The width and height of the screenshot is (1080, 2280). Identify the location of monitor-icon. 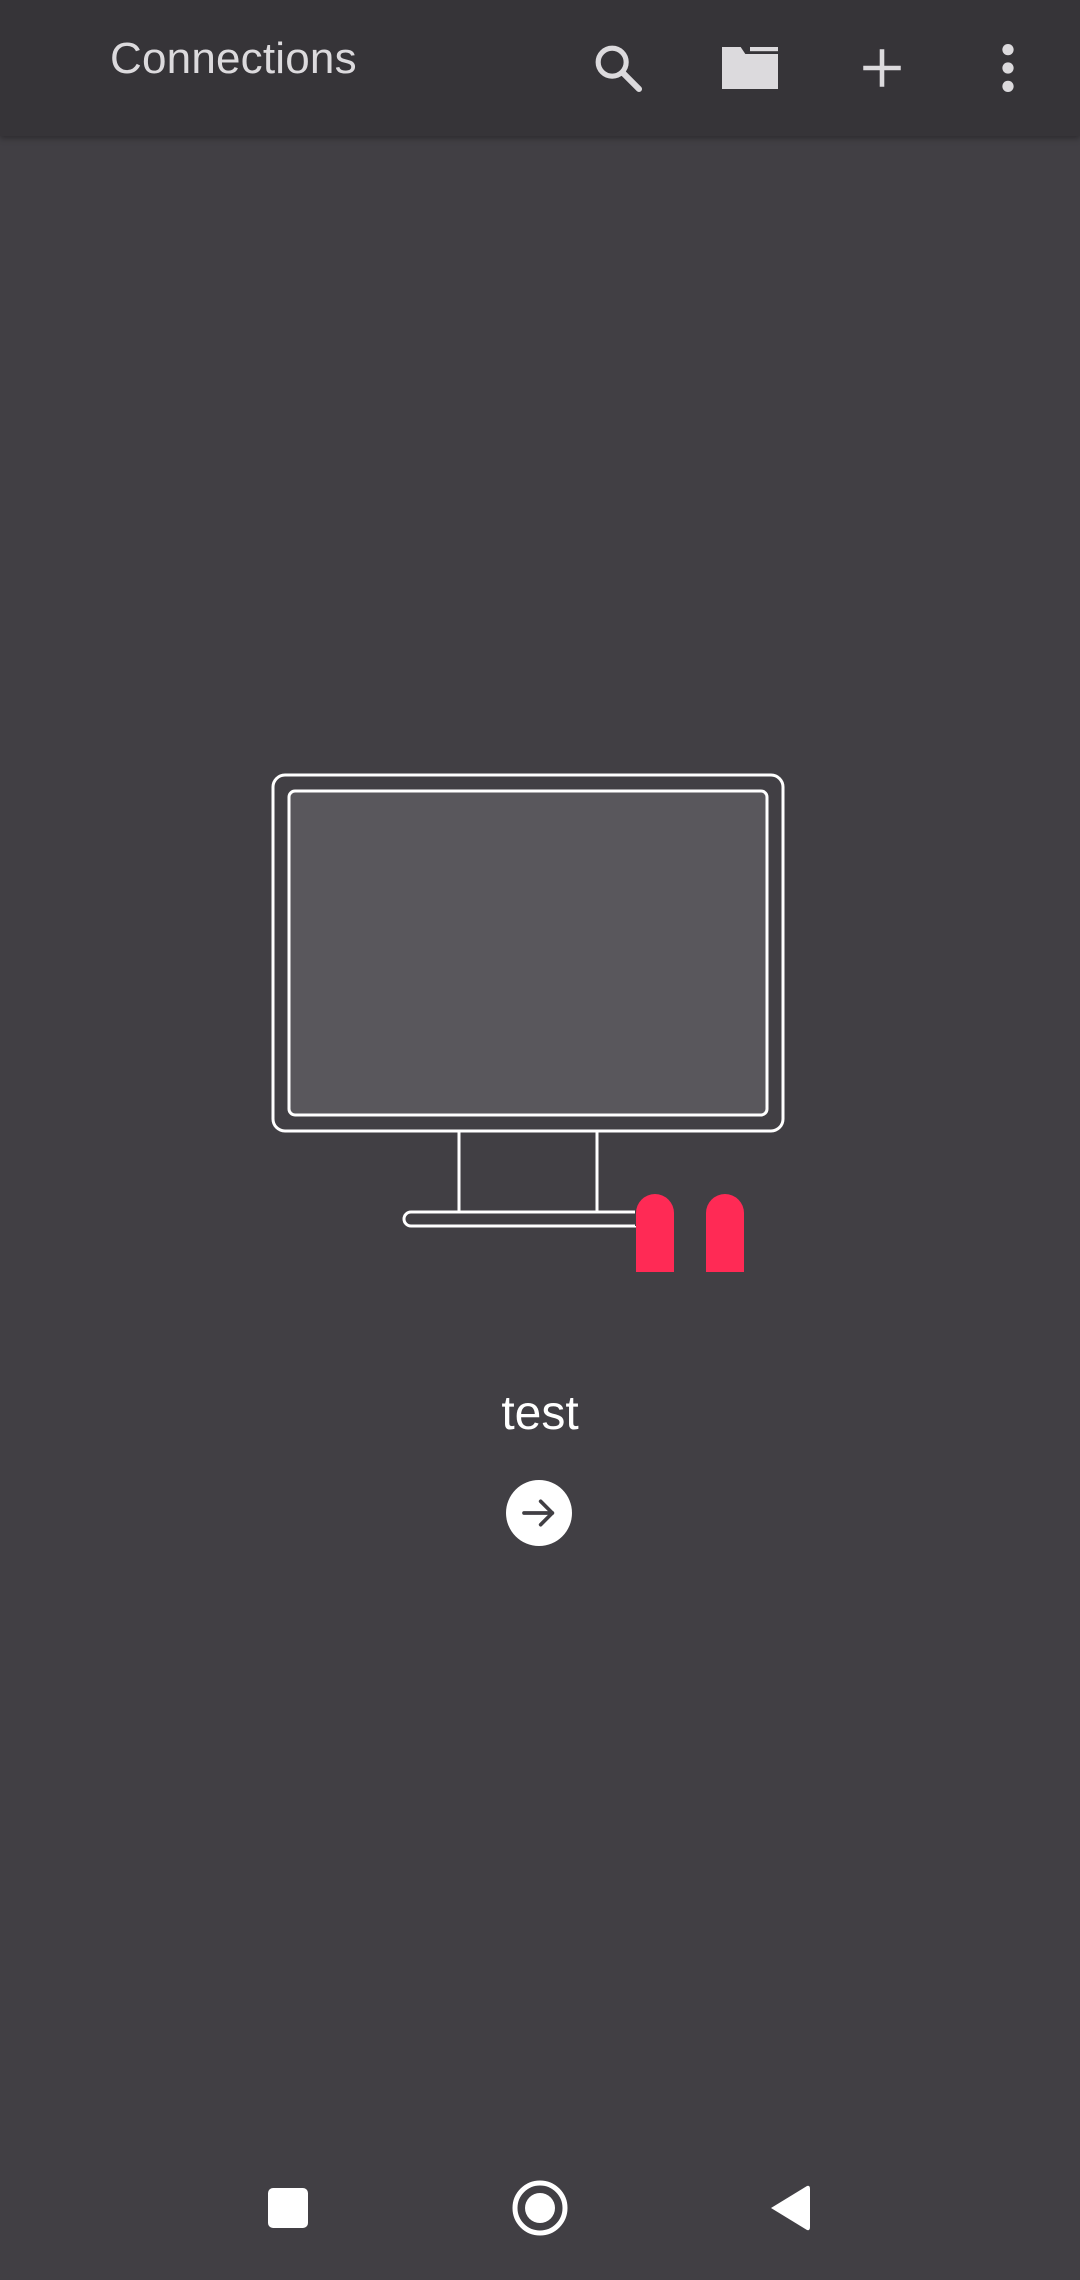
(528, 1110).